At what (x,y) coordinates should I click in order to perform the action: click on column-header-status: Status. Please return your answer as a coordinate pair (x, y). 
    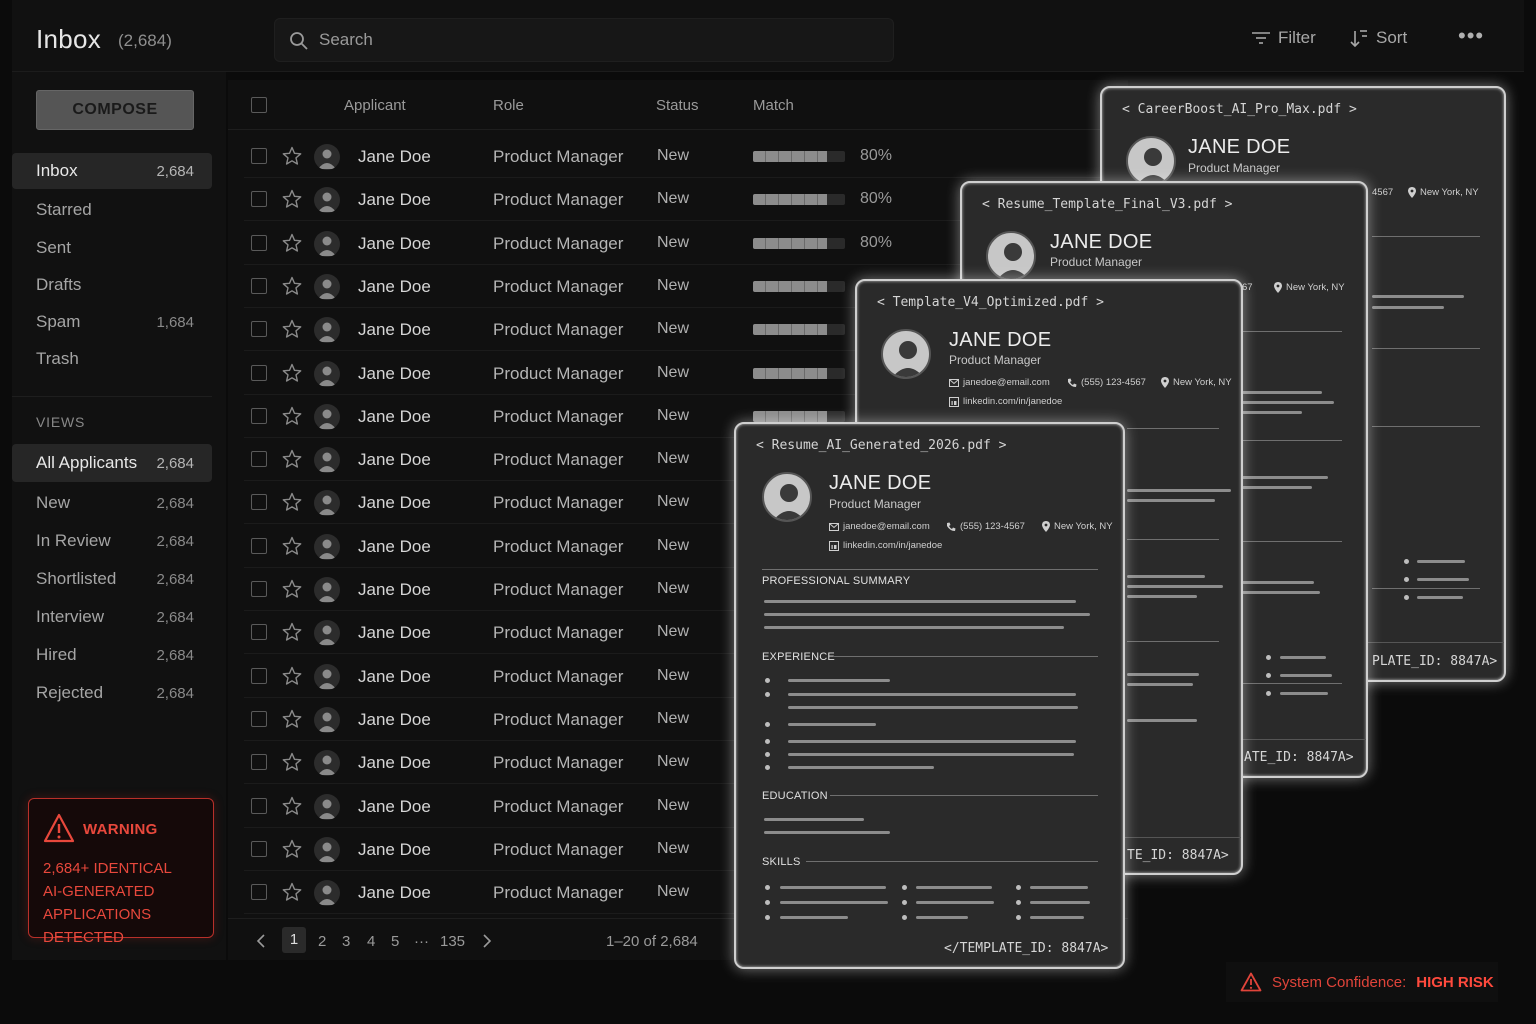
    Looking at the image, I should click on (677, 105).